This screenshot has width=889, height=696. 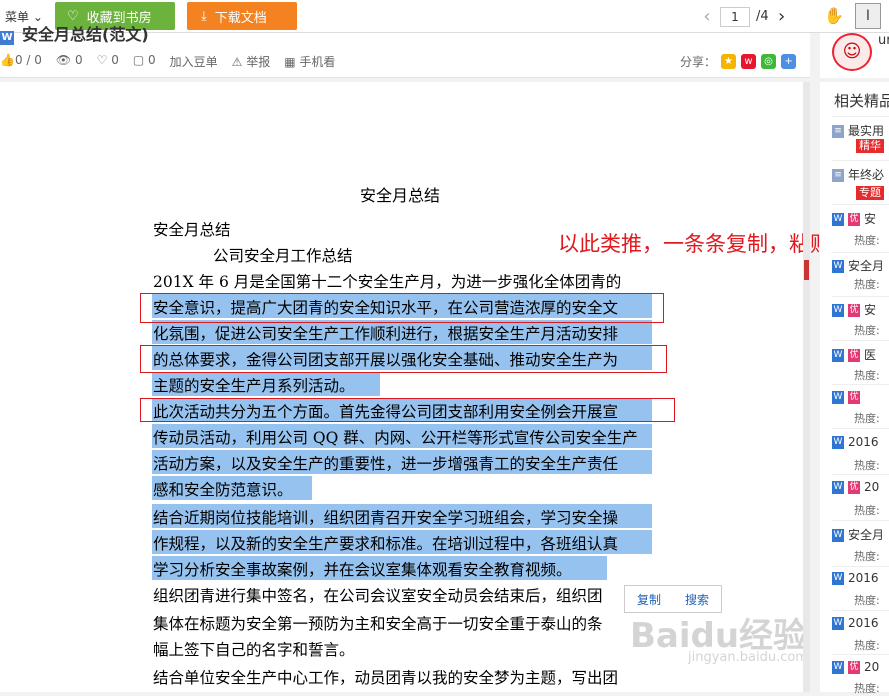 I want to click on doc-icon: ≡, so click(x=838, y=131).